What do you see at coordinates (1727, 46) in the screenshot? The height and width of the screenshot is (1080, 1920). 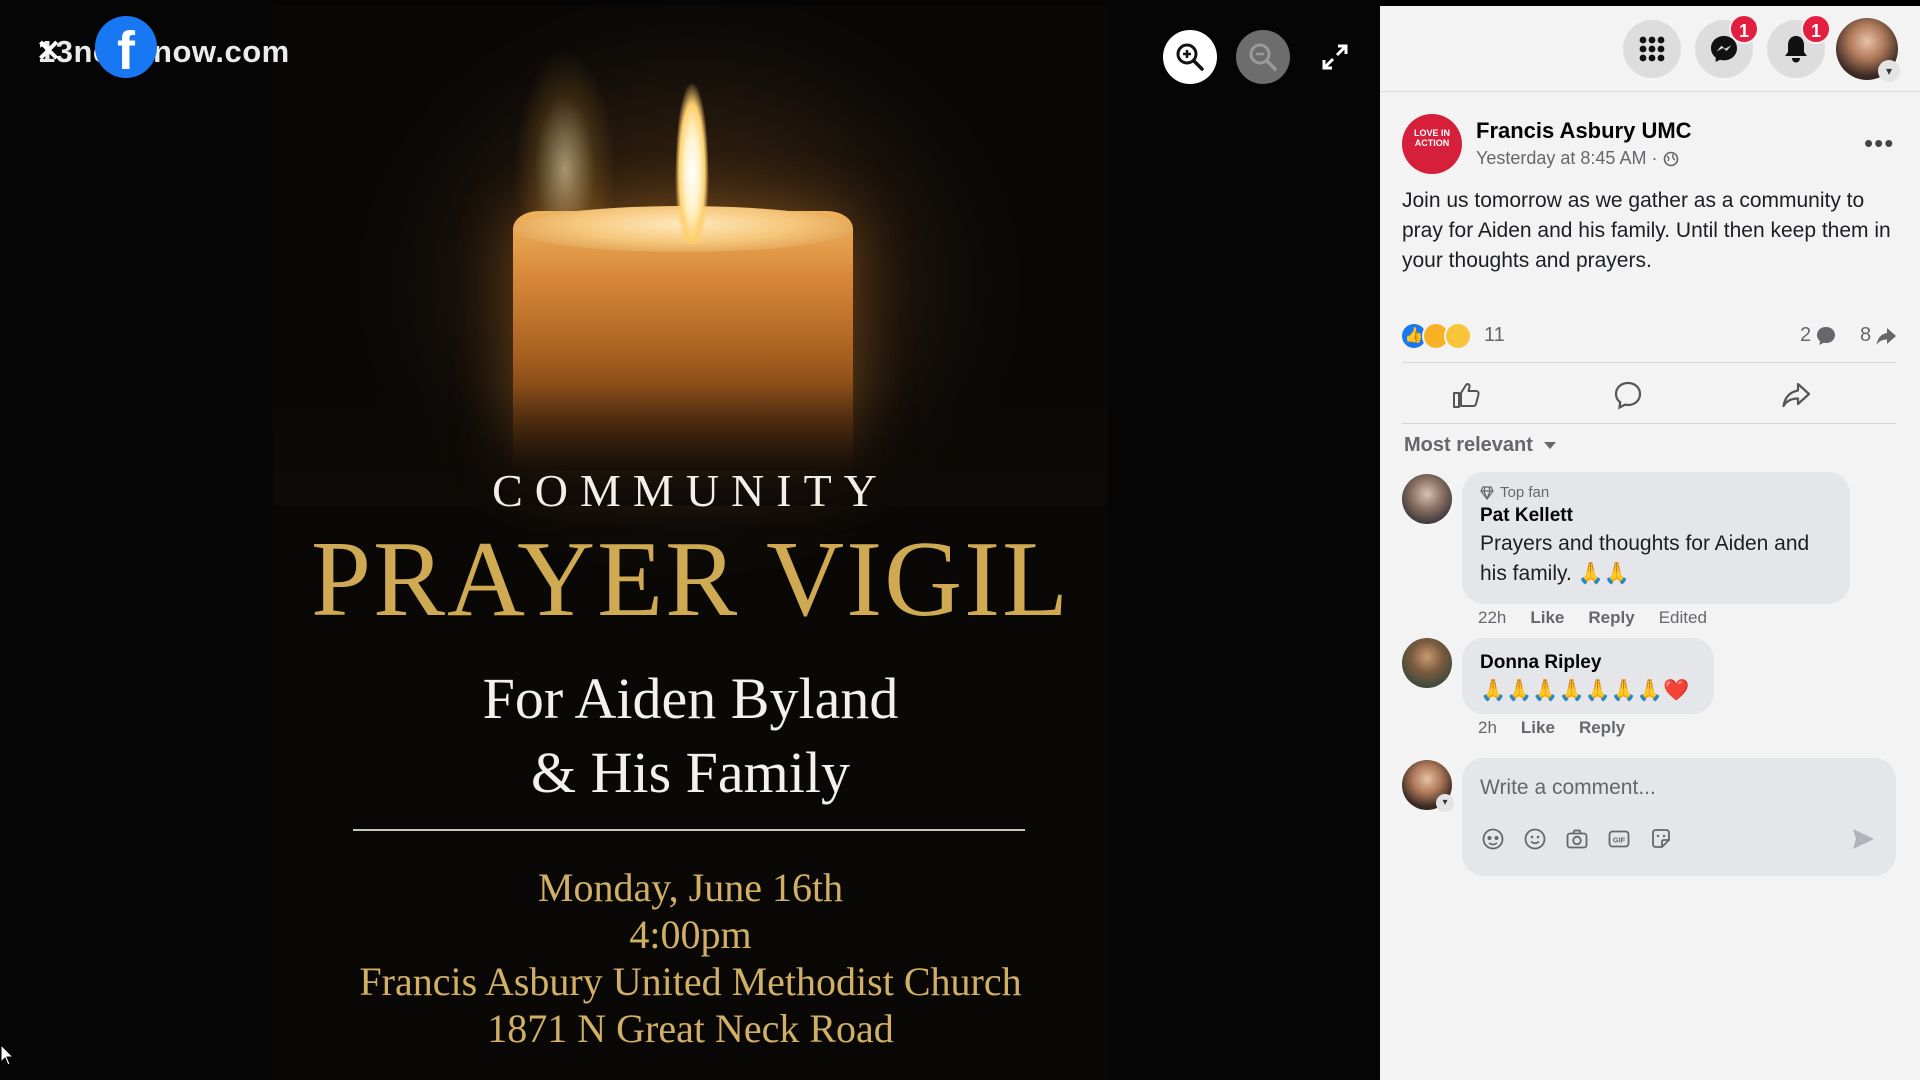 I see `messenger-button: 1` at bounding box center [1727, 46].